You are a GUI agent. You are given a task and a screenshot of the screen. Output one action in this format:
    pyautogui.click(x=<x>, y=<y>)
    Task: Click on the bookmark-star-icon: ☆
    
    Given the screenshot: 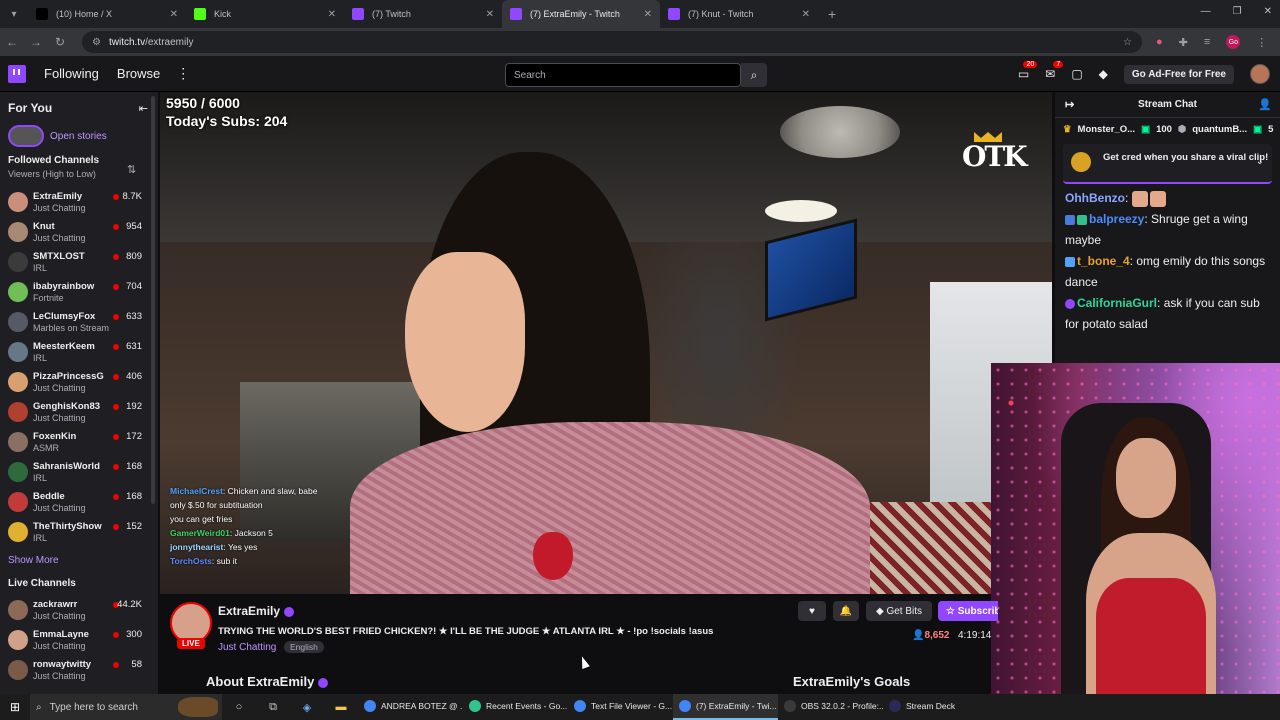 What is the action you would take?
    pyautogui.click(x=1127, y=42)
    